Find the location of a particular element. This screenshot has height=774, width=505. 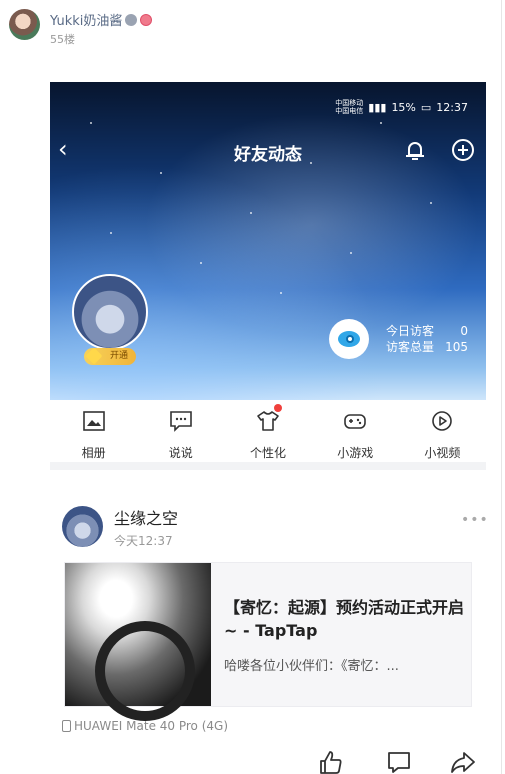

carrier-2: 中国电信 is located at coordinates (349, 111).